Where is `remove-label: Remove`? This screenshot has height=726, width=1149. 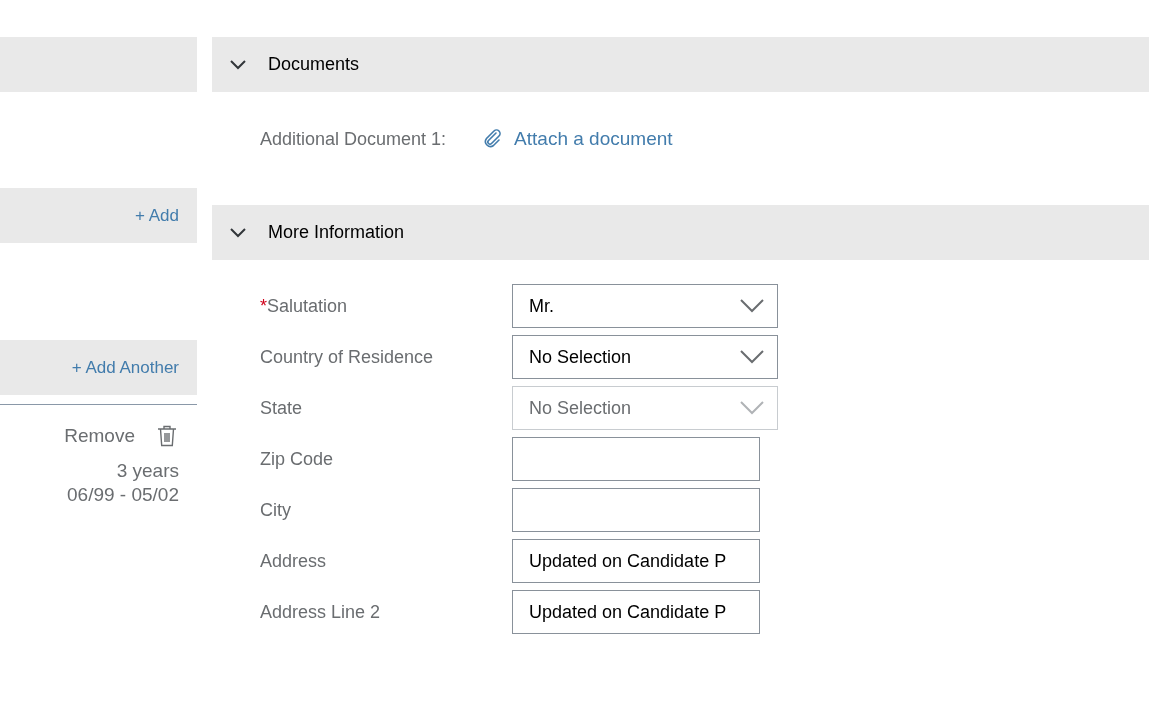
remove-label: Remove is located at coordinates (99, 436).